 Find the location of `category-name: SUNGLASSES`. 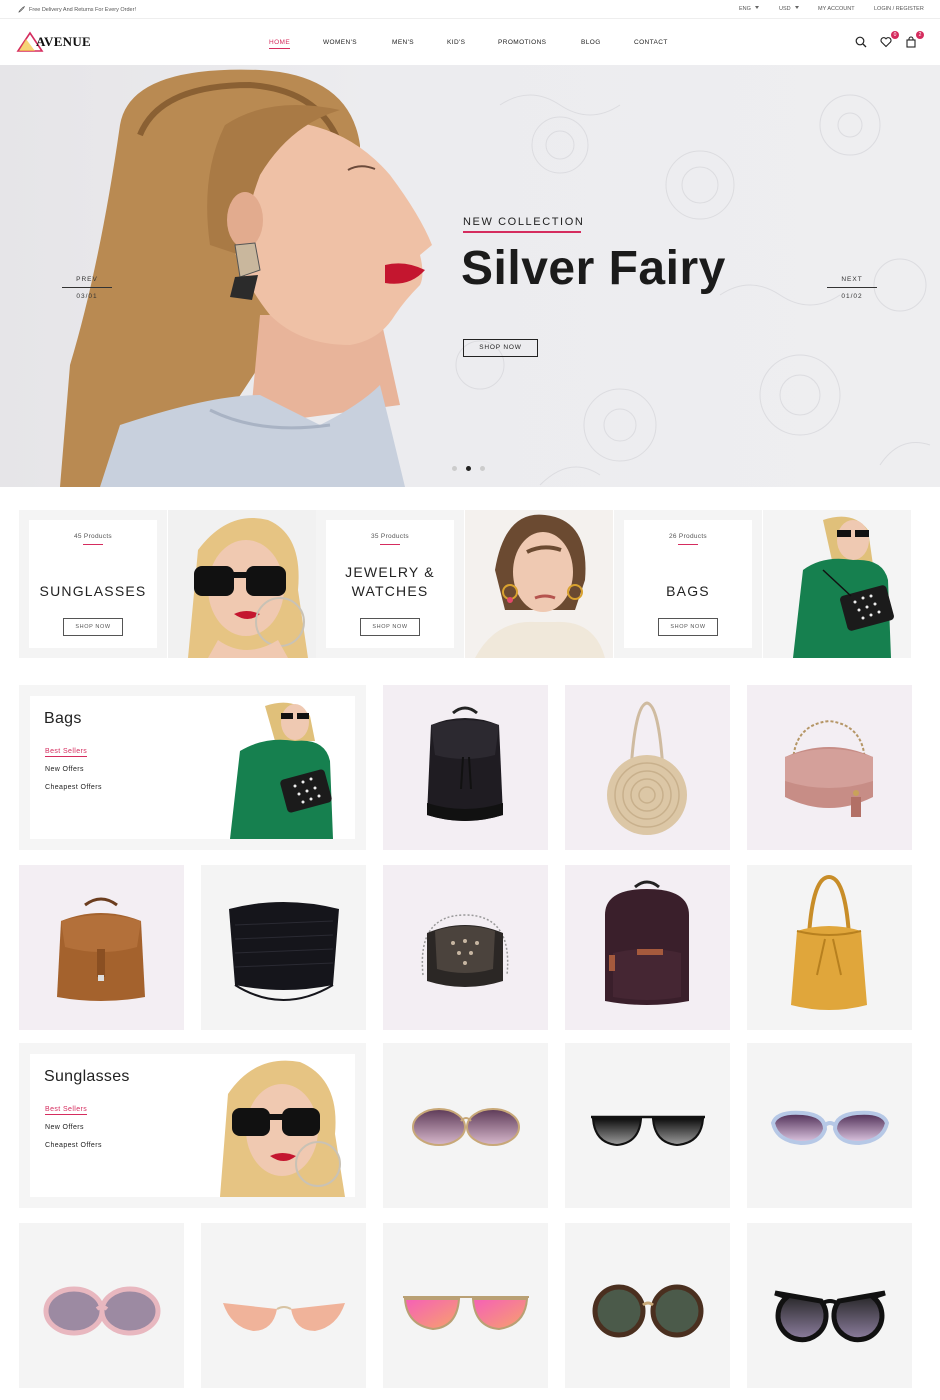

category-name: SUNGLASSES is located at coordinates (93, 591).